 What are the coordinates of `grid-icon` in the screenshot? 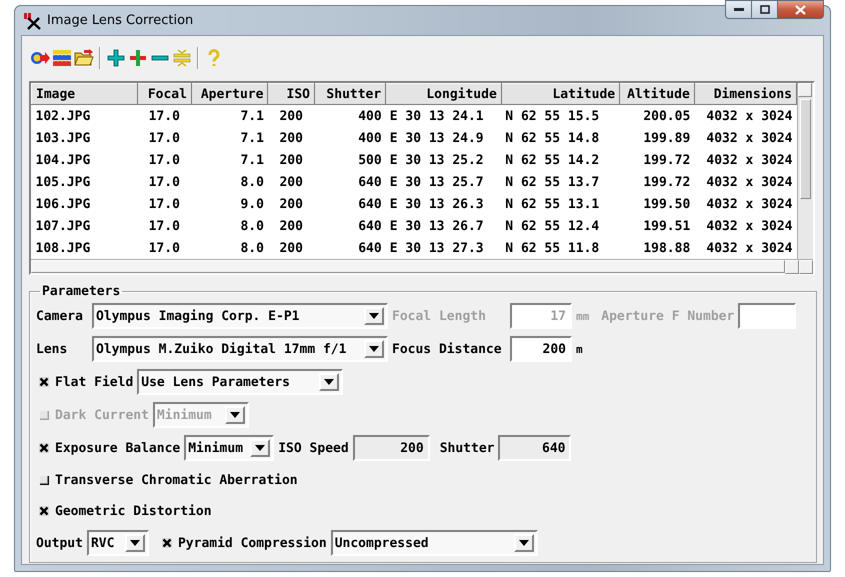 It's located at (62, 58).